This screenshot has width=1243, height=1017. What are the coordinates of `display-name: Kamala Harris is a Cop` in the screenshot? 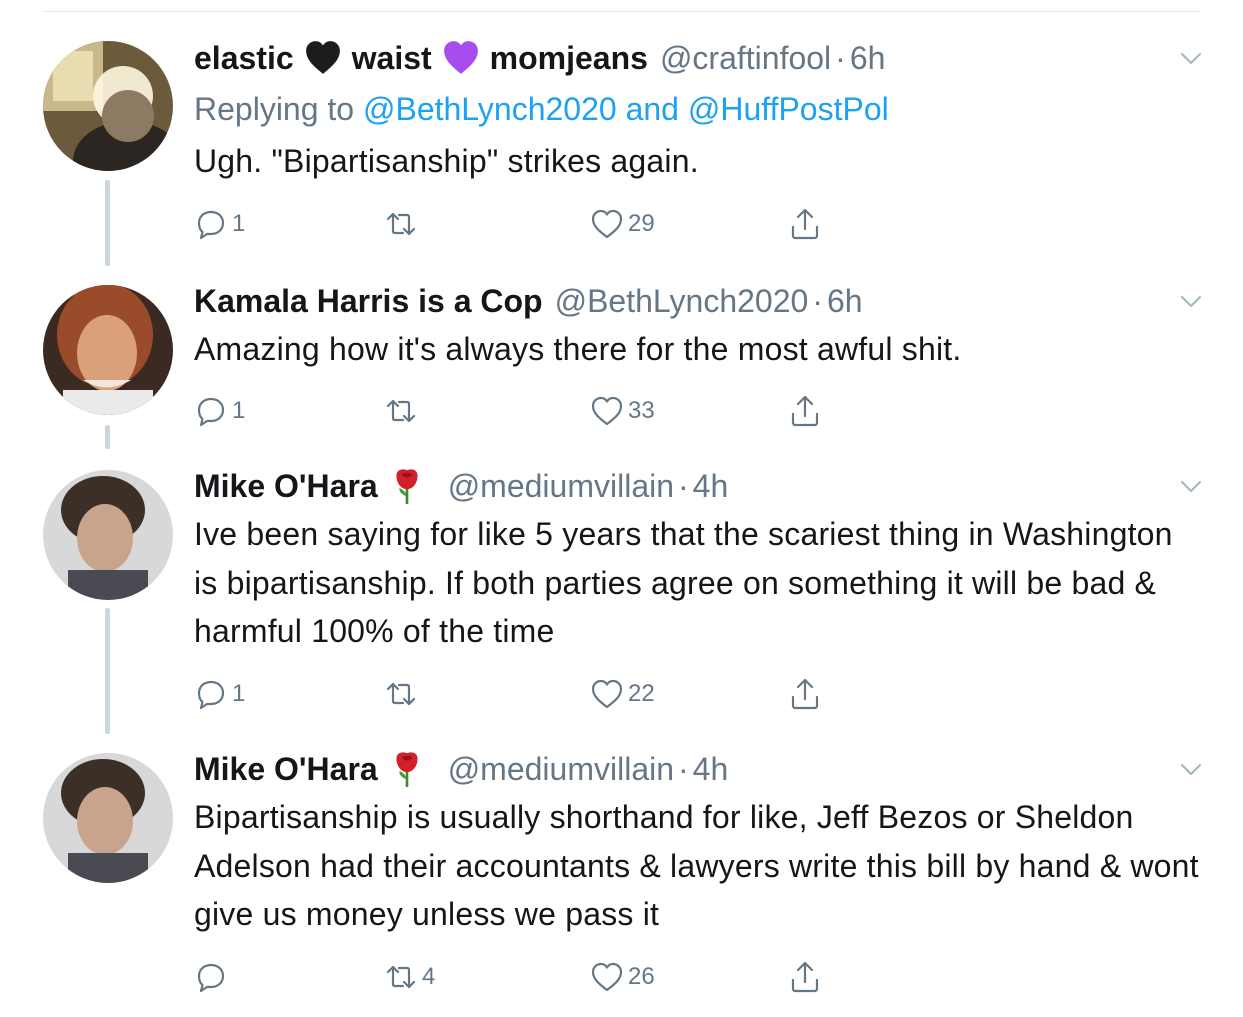 It's located at (368, 301).